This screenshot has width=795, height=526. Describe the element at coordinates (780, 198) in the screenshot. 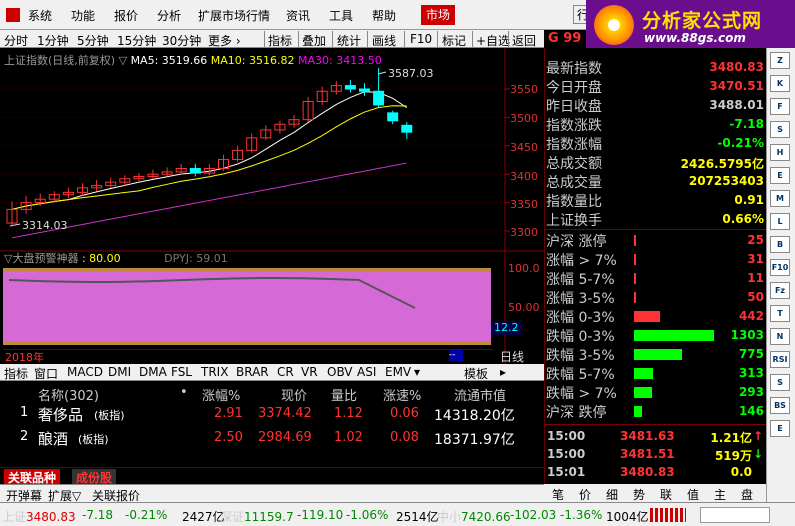

I see `side-tool-icon: M` at that location.